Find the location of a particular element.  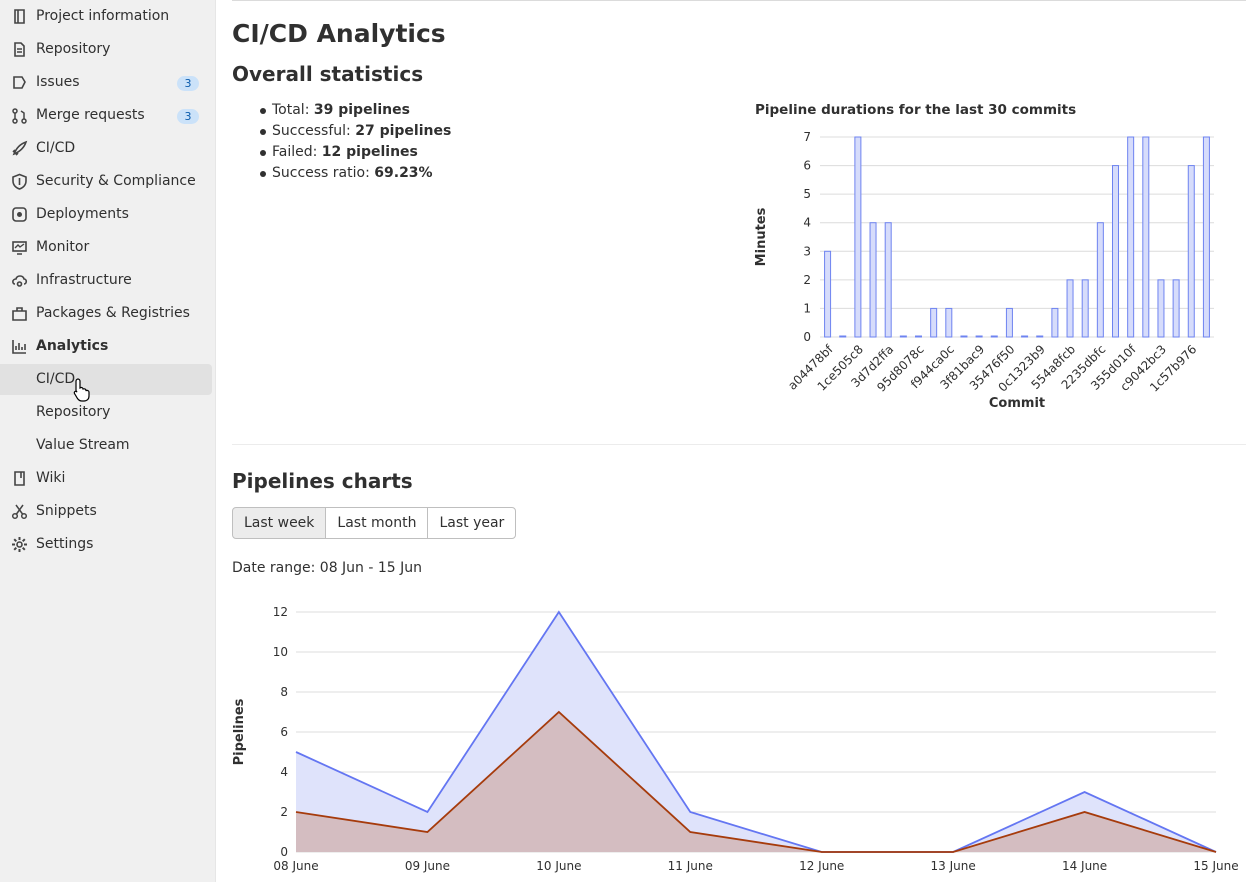

sidebar-item-label: Settings is located at coordinates (65, 544).